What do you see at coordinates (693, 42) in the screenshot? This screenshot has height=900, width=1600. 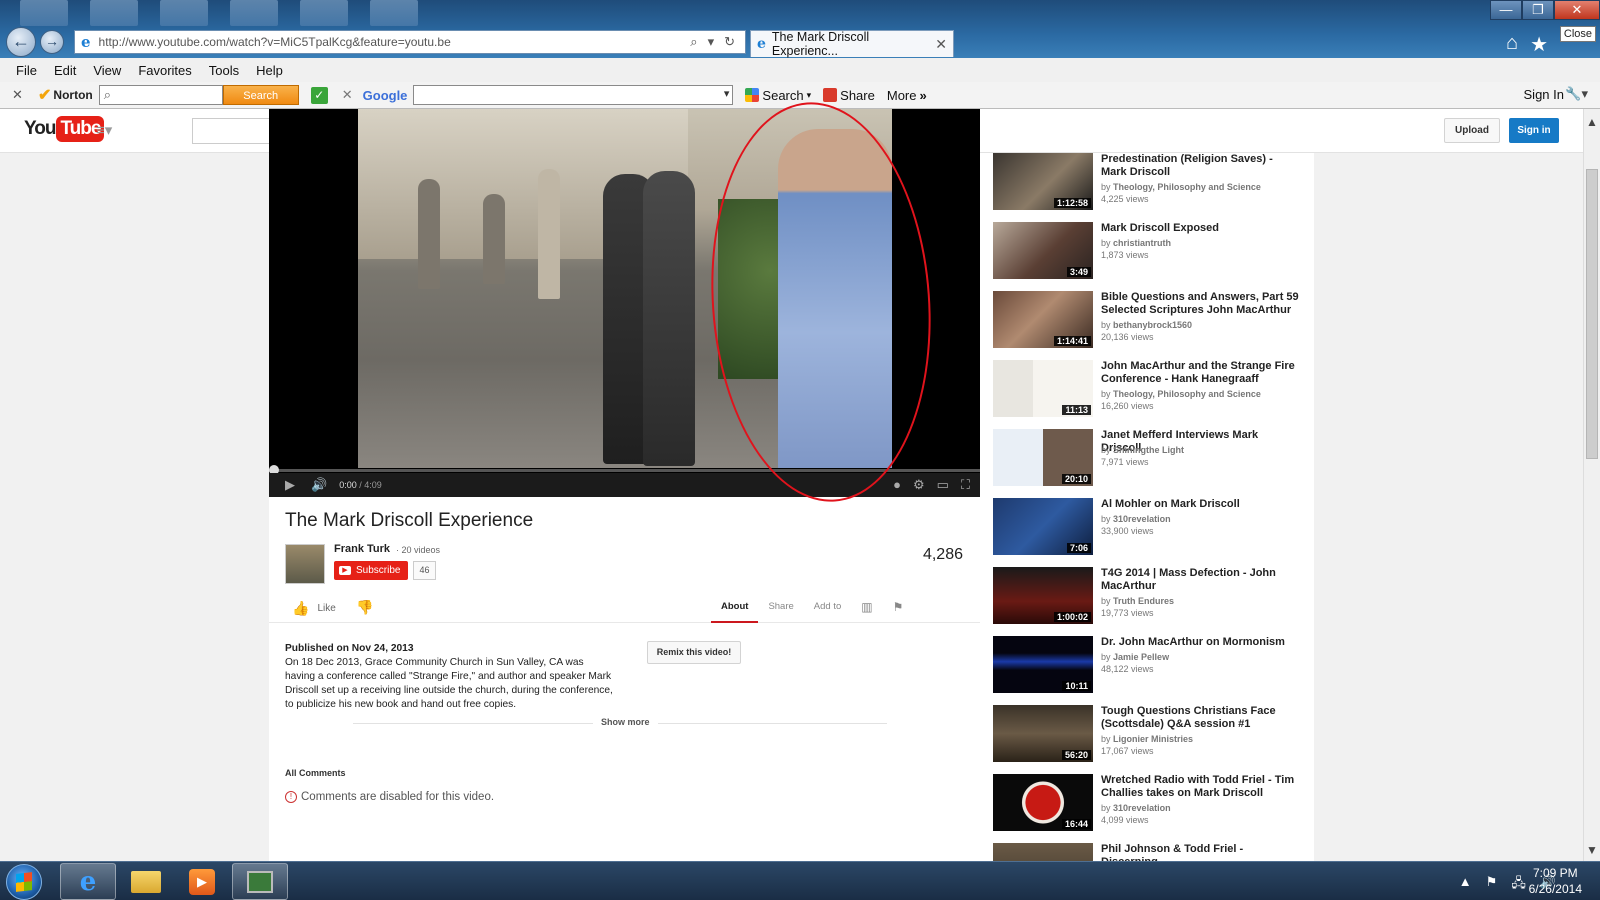 I see `search-icon: ⌕` at bounding box center [693, 42].